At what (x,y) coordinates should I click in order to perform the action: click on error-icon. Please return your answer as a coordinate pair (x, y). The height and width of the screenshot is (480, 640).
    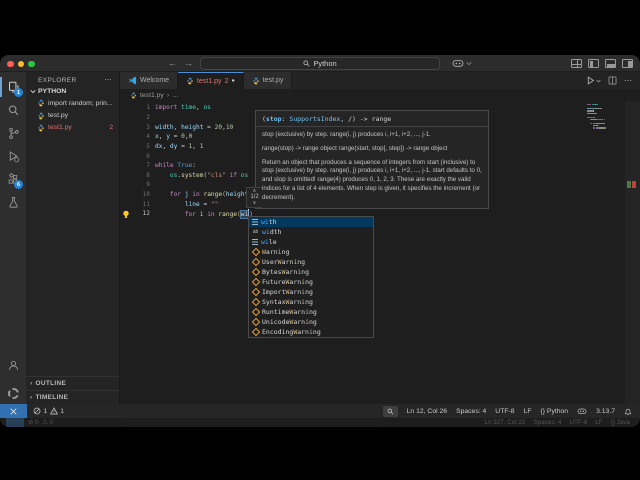
    Looking at the image, I should click on (37, 411).